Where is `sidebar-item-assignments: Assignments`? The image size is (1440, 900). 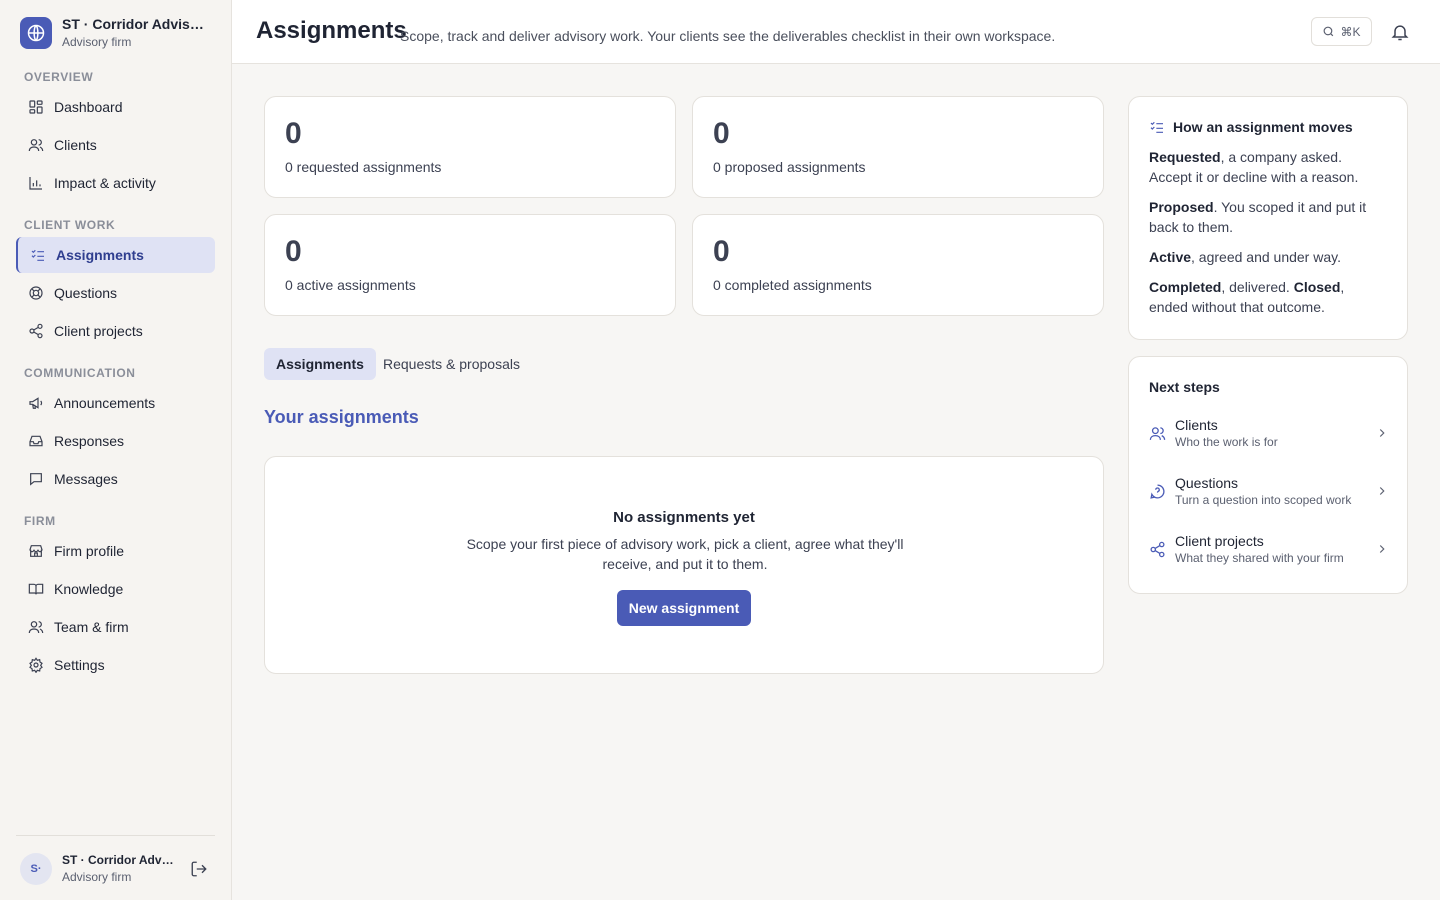
sidebar-item-assignments: Assignments is located at coordinates (115, 255).